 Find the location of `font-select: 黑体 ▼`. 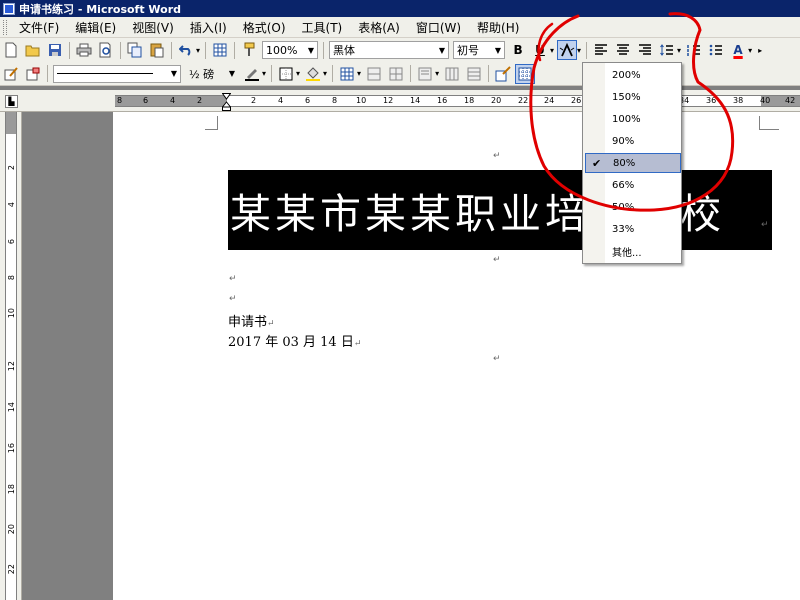

font-select: 黑体 ▼ is located at coordinates (389, 50).